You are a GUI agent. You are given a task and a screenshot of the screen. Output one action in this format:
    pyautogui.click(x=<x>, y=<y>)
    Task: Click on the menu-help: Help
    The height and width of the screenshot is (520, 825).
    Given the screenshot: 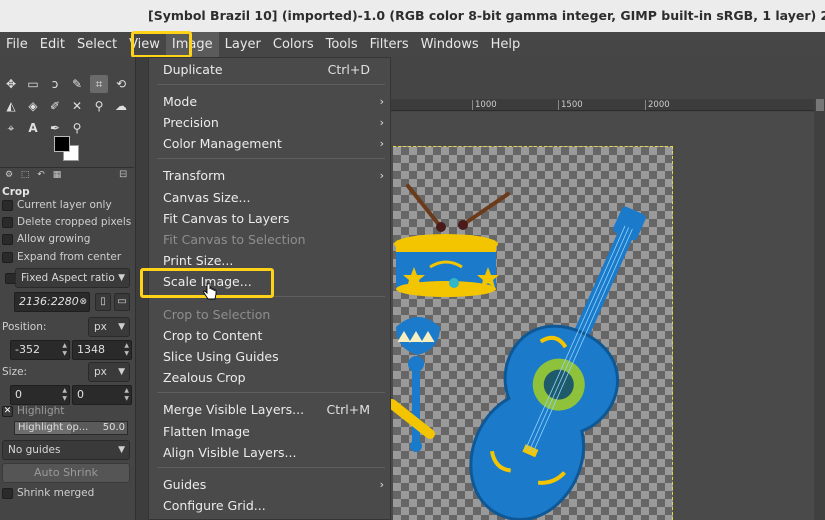 What is the action you would take?
    pyautogui.click(x=506, y=44)
    